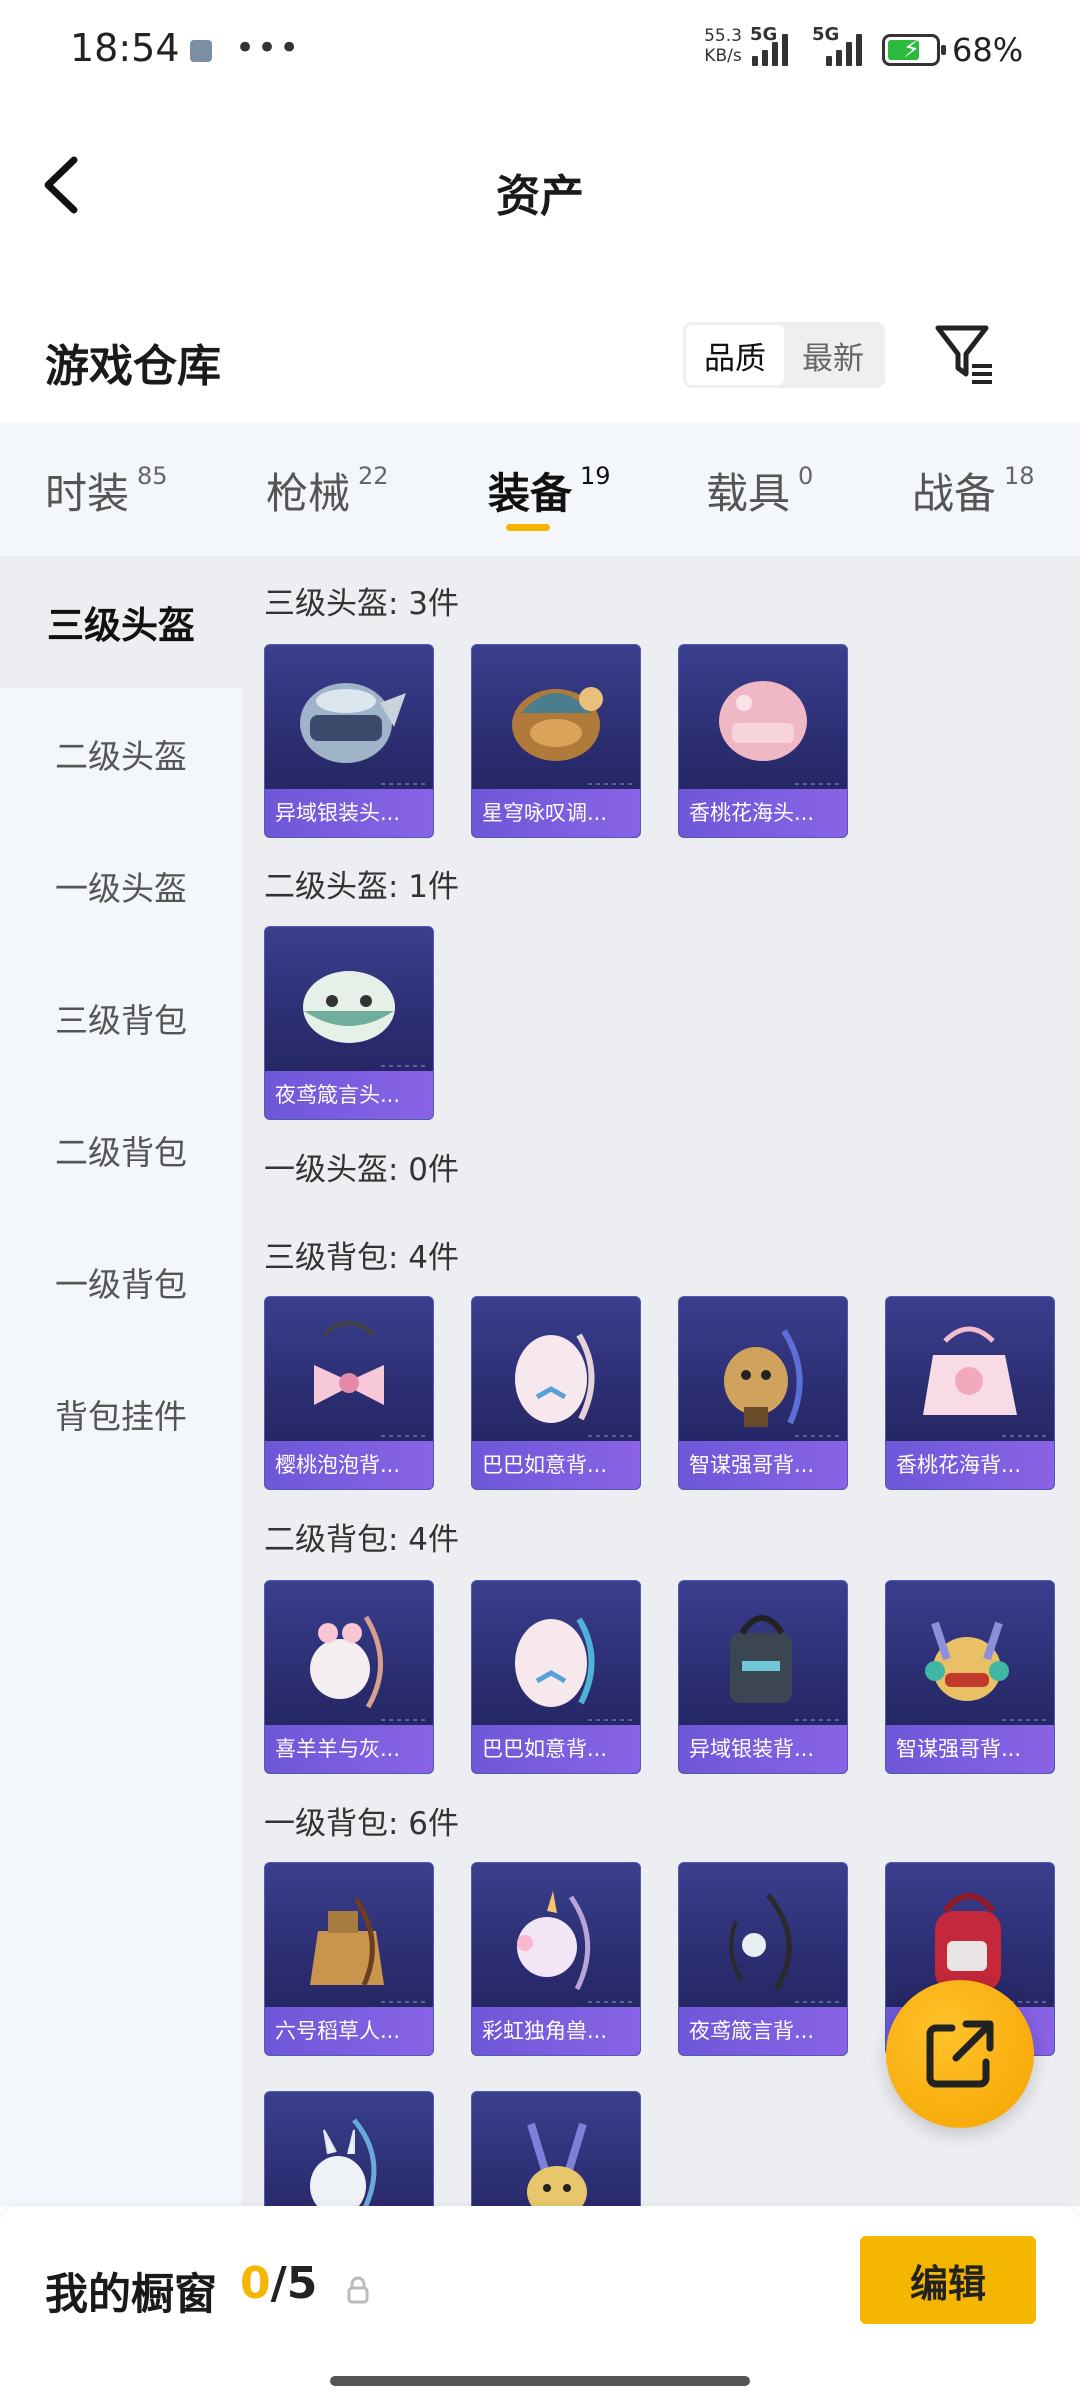 The image size is (1080, 2400). Describe the element at coordinates (988, 50) in the screenshot. I see `battery-percent: 68%` at that location.